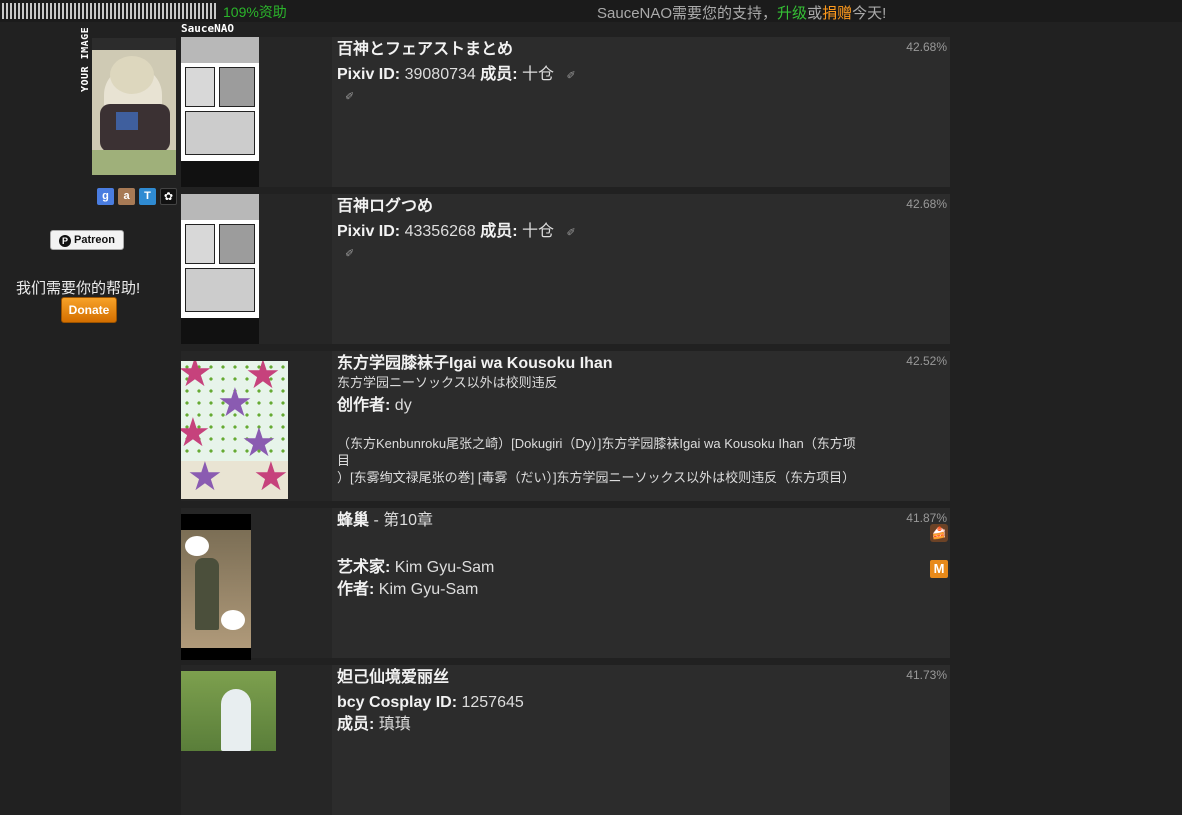 The width and height of the screenshot is (1182, 815). I want to click on pixiv-id-link: 39080734, so click(440, 74).